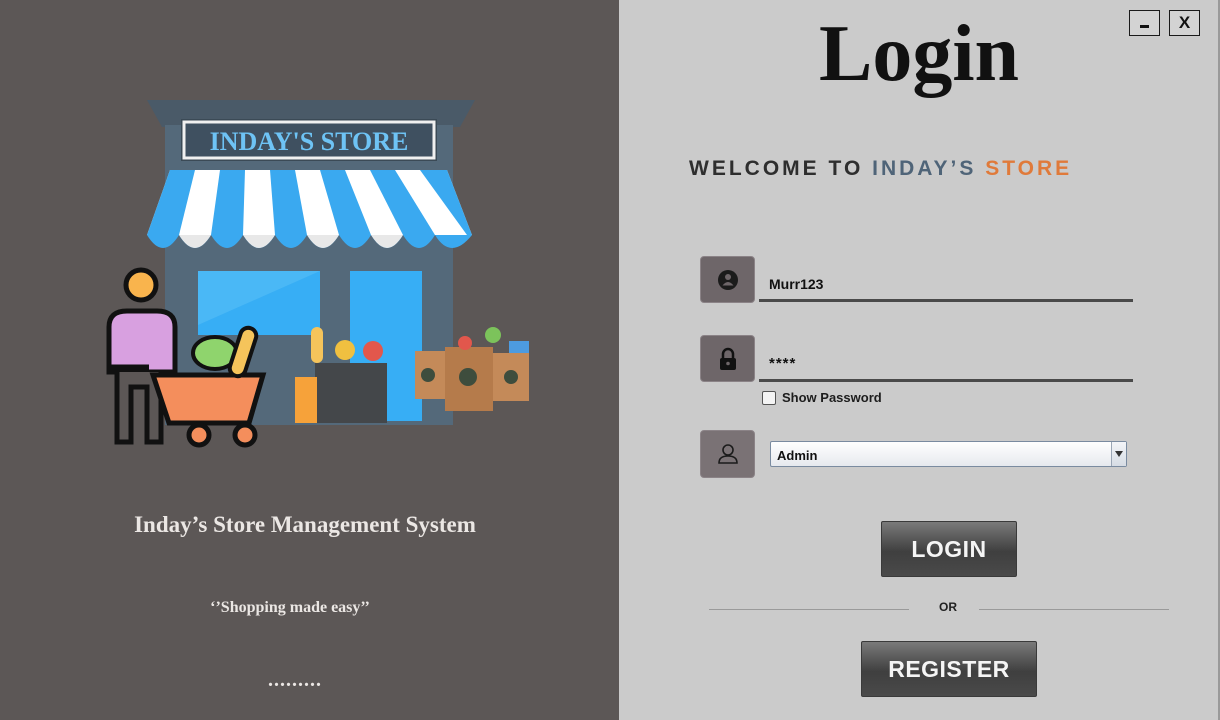 Image resolution: width=1220 pixels, height=720 pixels. Describe the element at coordinates (946, 284) in the screenshot. I see `username-input: Murr123` at that location.